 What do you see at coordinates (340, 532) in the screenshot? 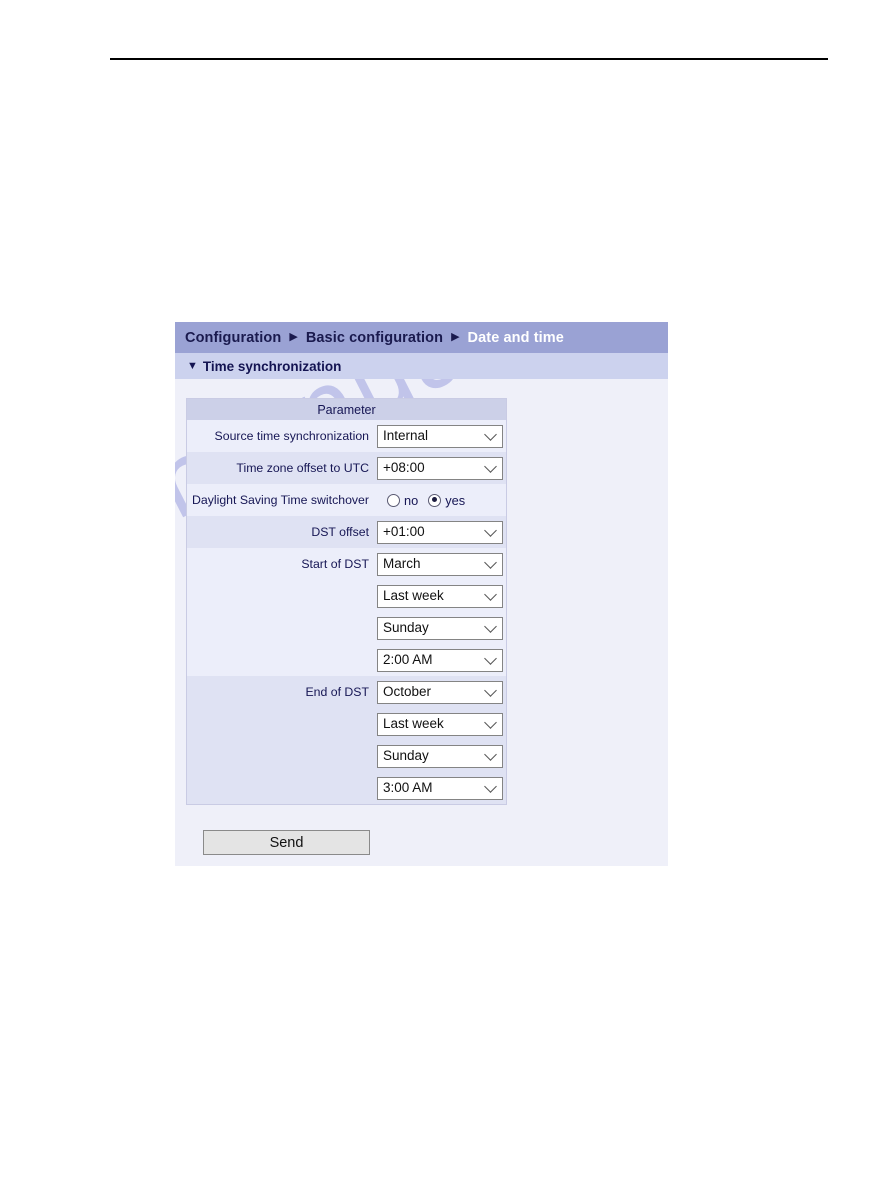
I see `parameter-label-dst-offset: DST offset` at bounding box center [340, 532].